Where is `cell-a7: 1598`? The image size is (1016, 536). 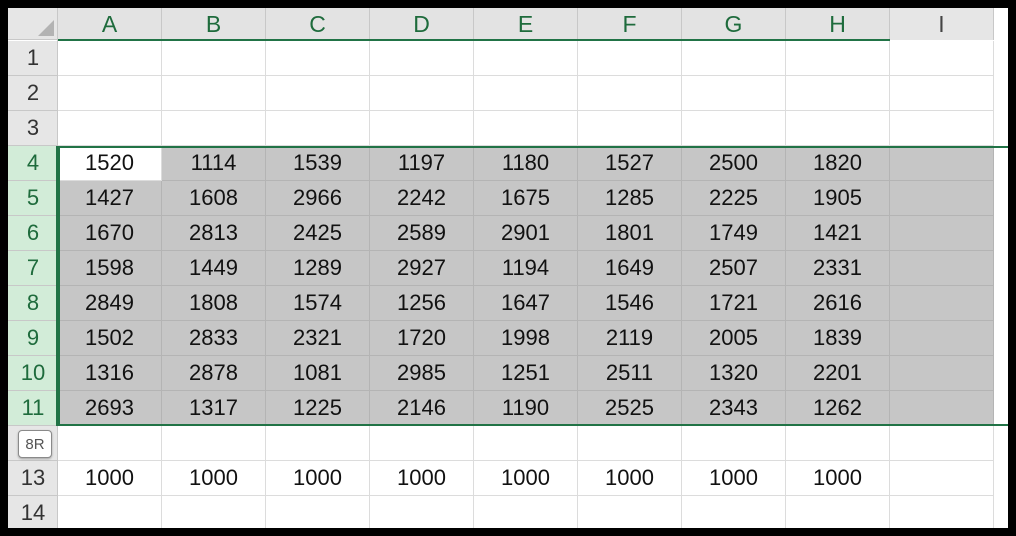
cell-a7: 1598 is located at coordinates (110, 268).